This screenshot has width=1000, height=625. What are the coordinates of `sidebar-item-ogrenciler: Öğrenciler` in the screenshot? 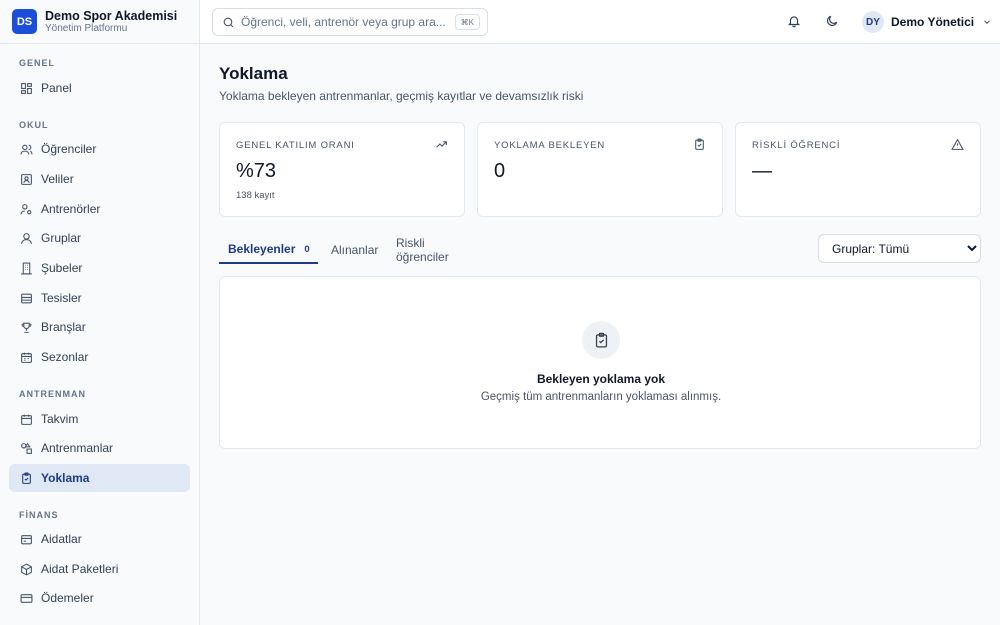 It's located at (99, 149).